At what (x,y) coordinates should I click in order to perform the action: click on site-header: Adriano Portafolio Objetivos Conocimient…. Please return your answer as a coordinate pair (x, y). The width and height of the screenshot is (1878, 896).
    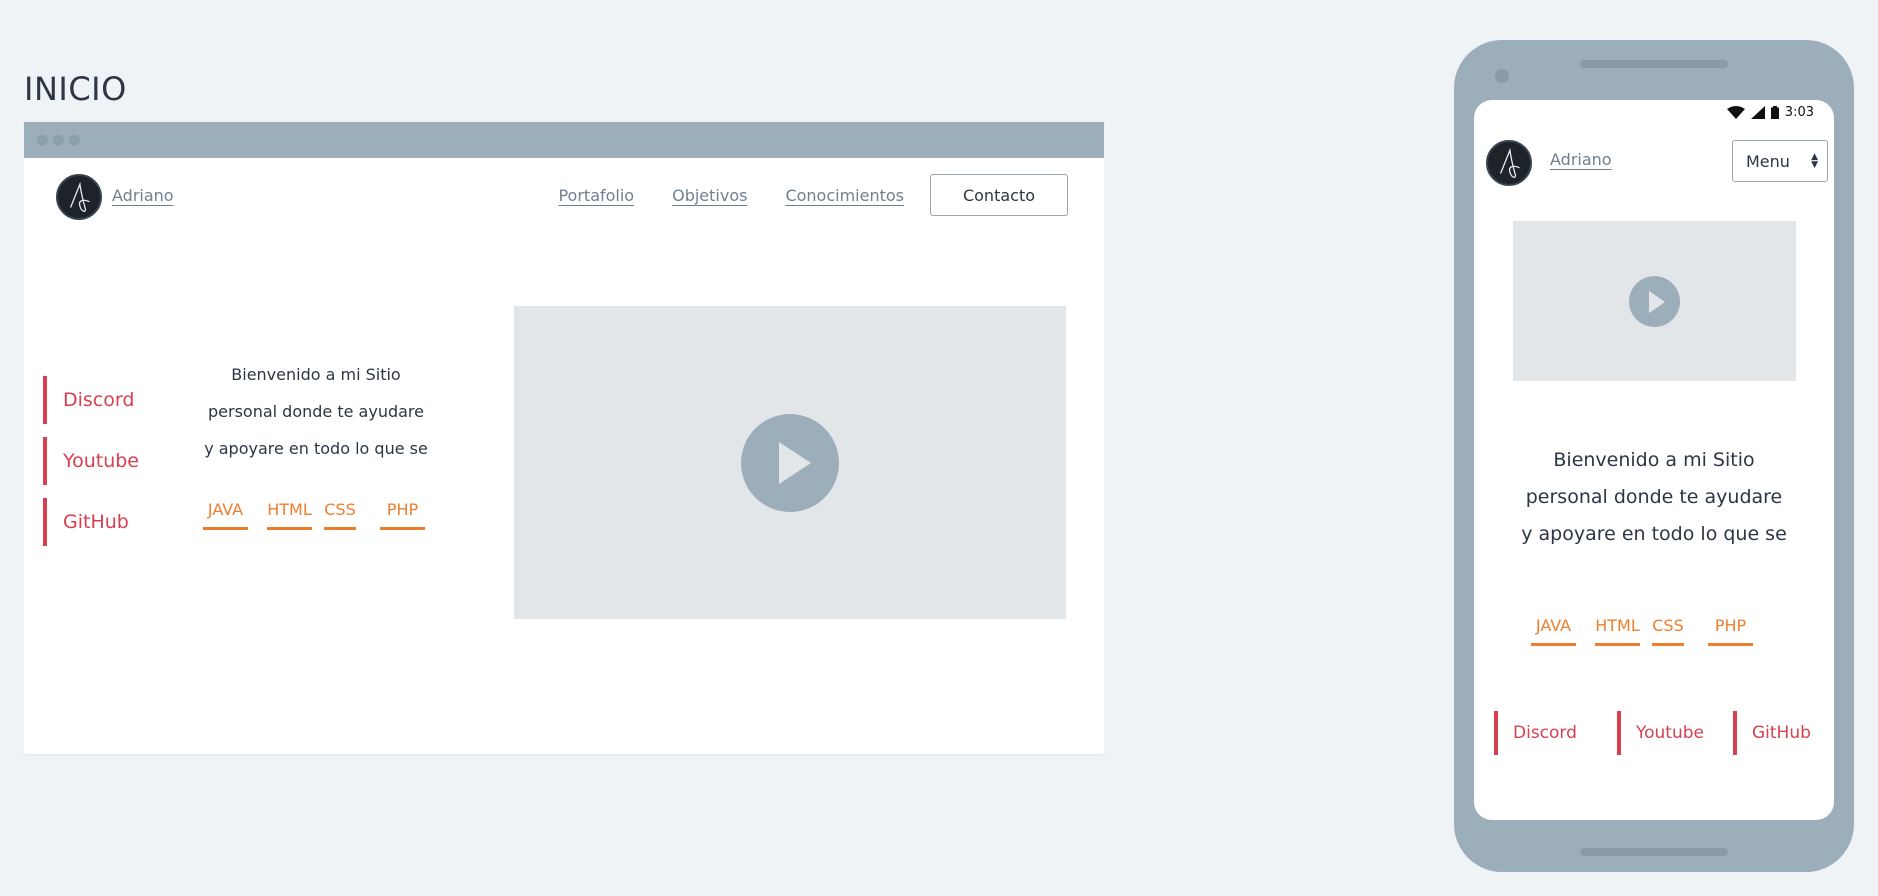
    Looking at the image, I should click on (562, 197).